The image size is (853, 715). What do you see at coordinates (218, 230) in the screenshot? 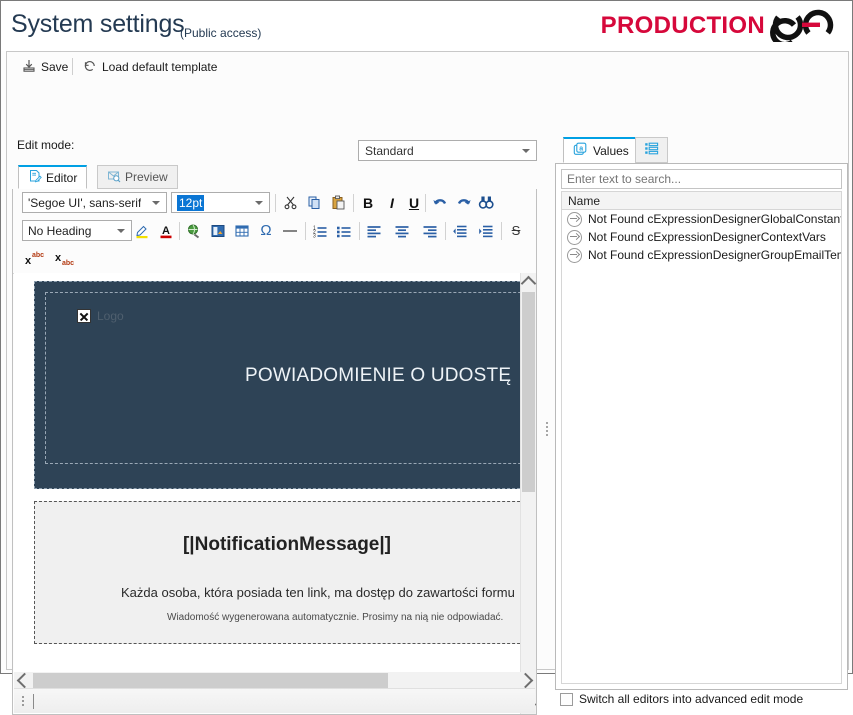
I see `insert-image-icon` at bounding box center [218, 230].